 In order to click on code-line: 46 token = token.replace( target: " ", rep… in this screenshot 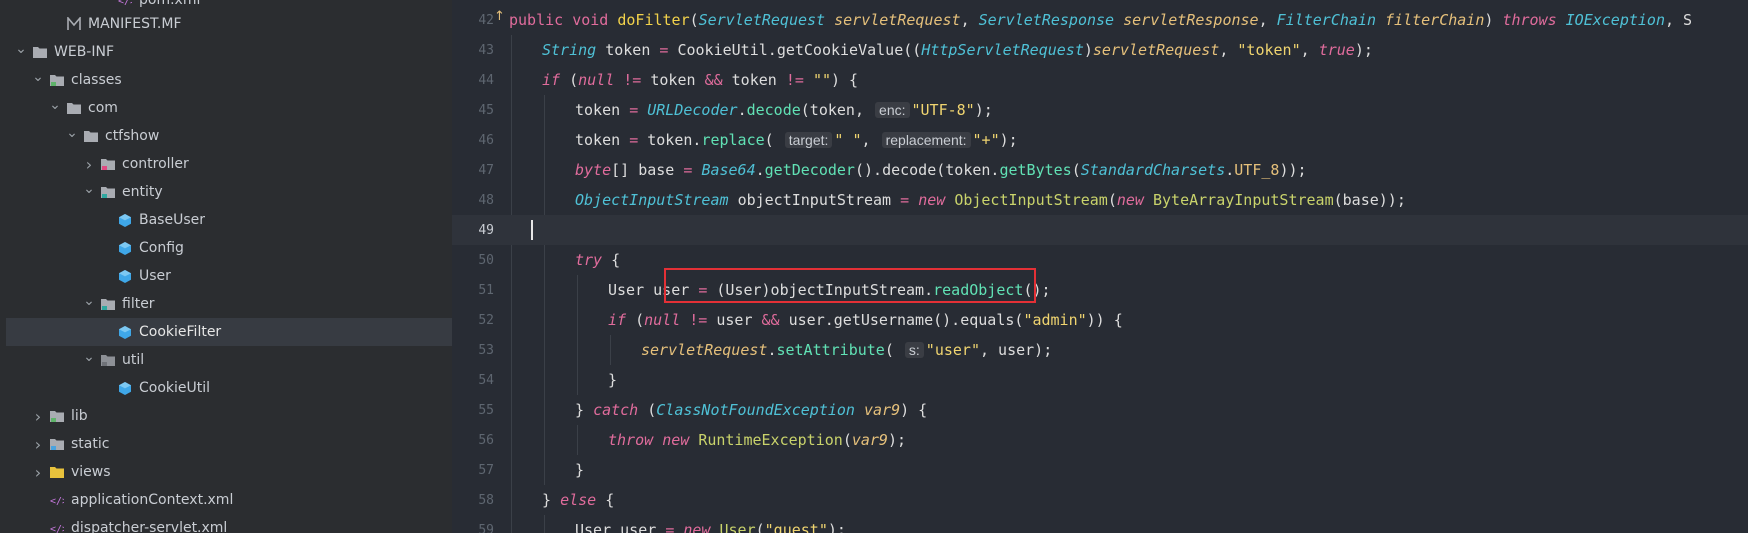, I will do `click(1100, 140)`.